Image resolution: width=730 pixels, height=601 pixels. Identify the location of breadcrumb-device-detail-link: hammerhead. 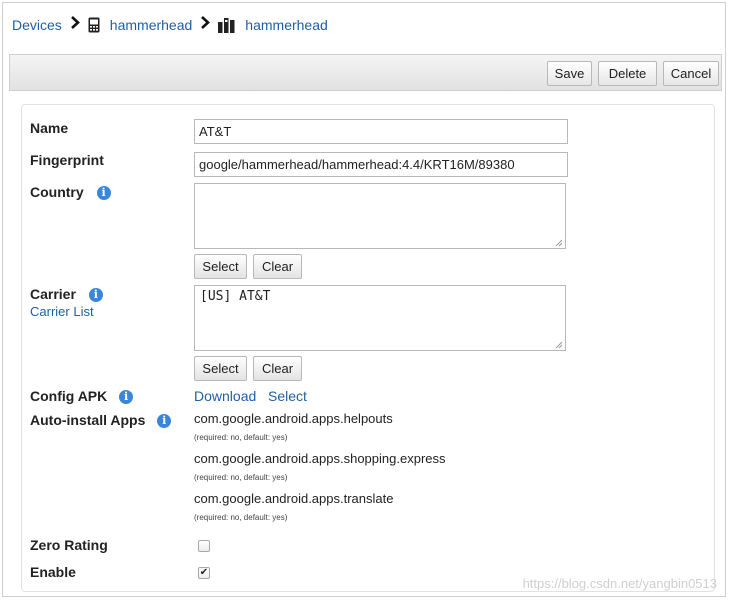
(286, 25).